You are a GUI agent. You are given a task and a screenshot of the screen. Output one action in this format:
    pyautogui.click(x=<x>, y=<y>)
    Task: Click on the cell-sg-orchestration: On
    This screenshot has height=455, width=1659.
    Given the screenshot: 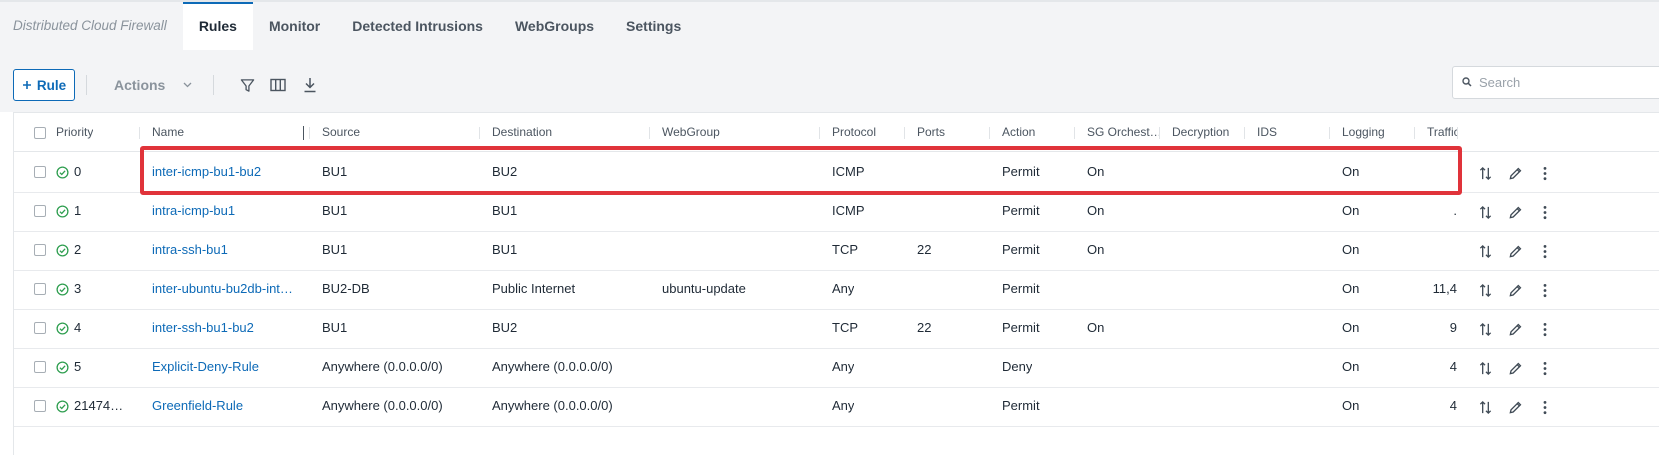 What is the action you would take?
    pyautogui.click(x=1096, y=327)
    